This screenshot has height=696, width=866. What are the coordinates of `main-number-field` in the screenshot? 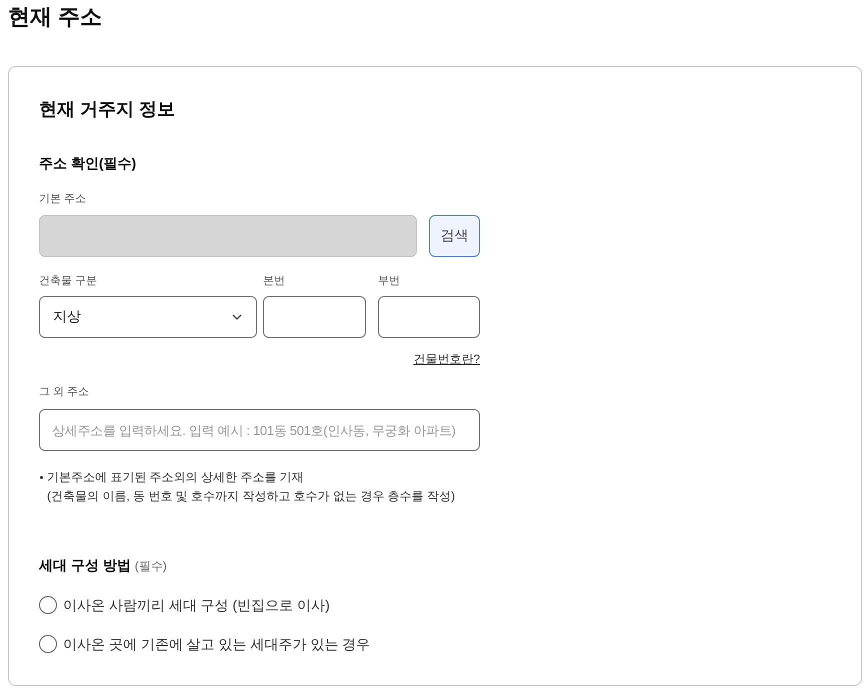 It's located at (314, 317).